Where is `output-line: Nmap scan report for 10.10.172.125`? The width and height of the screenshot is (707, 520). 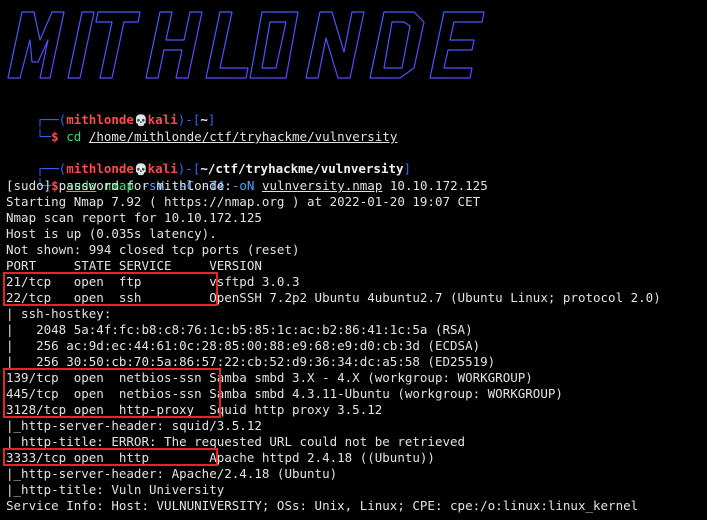 output-line: Nmap scan report for 10.10.172.125 is located at coordinates (134, 217).